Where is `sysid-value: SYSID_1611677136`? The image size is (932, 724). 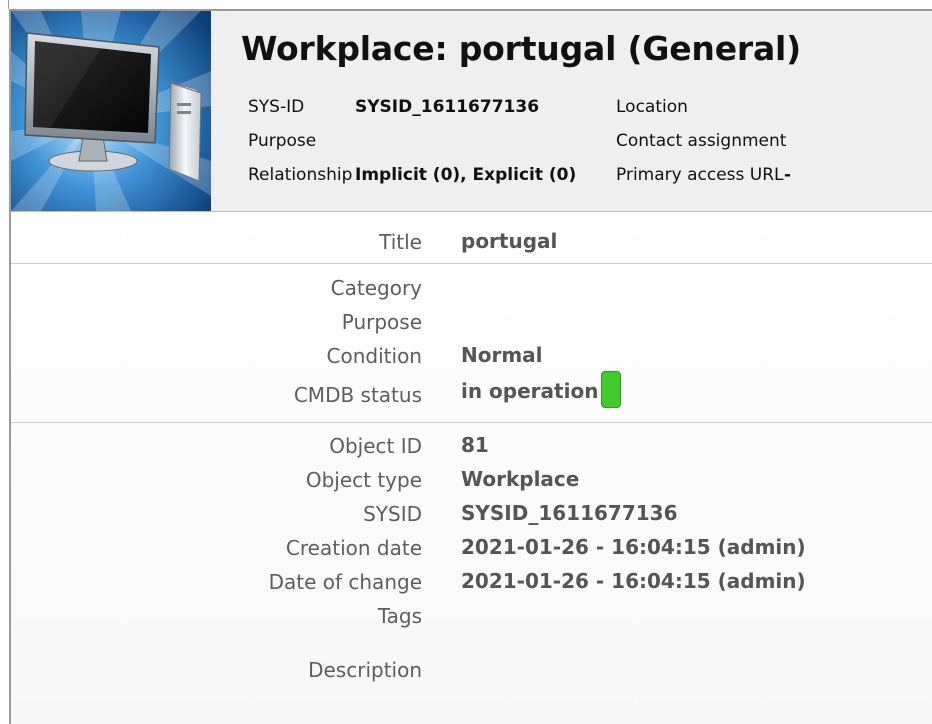 sysid-value: SYSID_1611677136 is located at coordinates (569, 513).